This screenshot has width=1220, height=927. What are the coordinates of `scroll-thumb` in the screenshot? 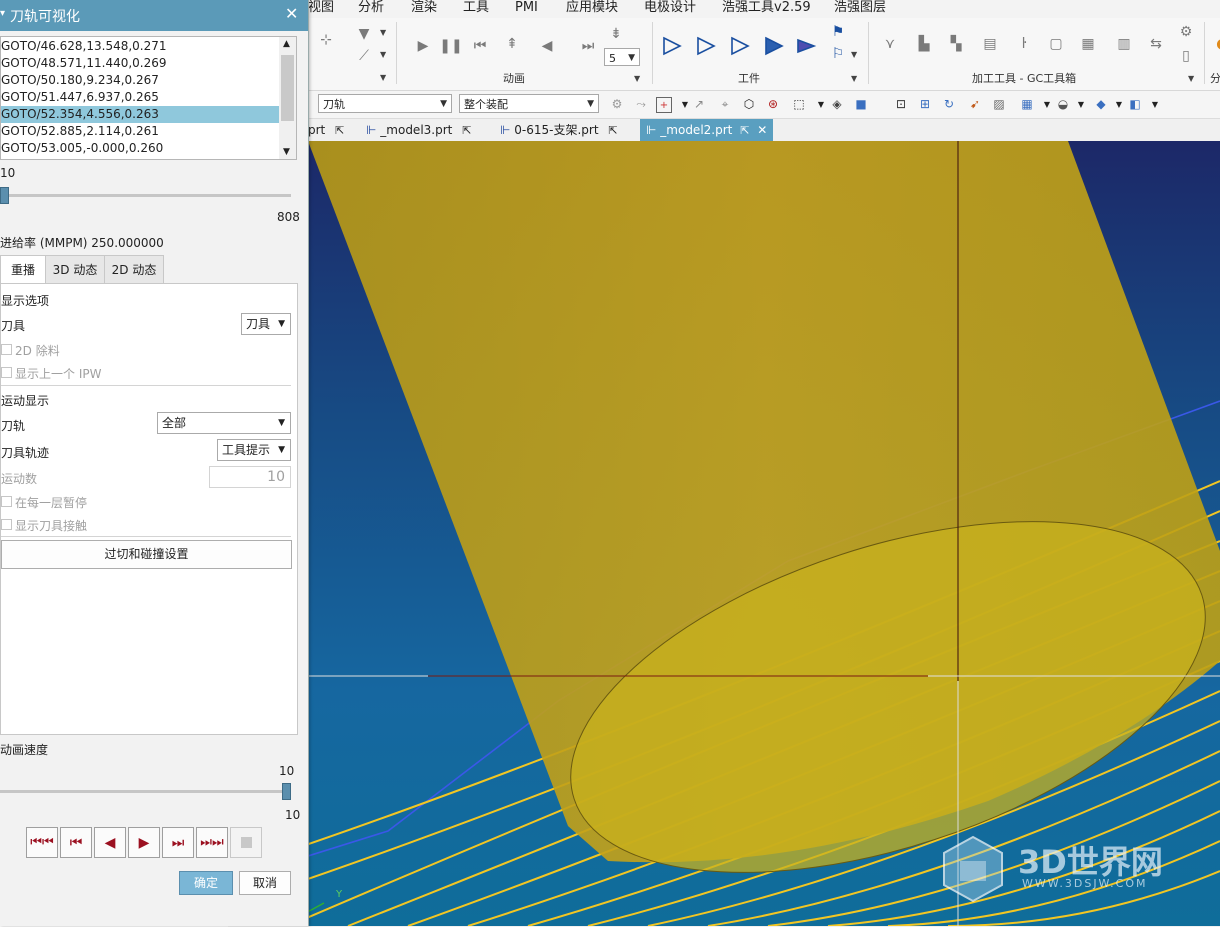 It's located at (287, 88).